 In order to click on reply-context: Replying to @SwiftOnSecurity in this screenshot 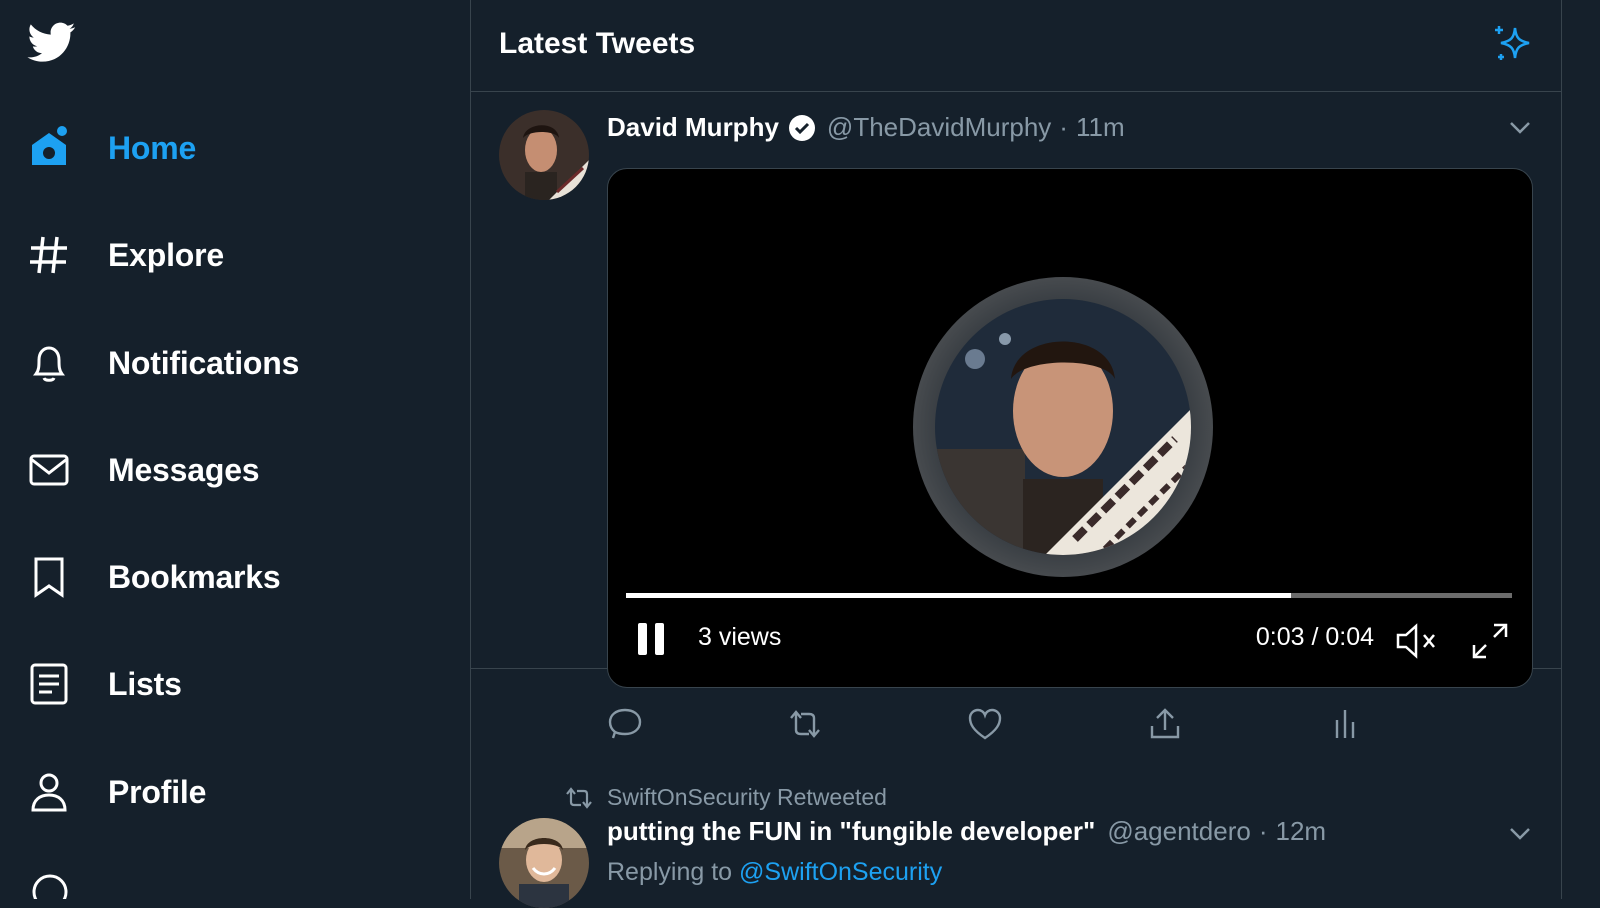, I will do `click(774, 872)`.